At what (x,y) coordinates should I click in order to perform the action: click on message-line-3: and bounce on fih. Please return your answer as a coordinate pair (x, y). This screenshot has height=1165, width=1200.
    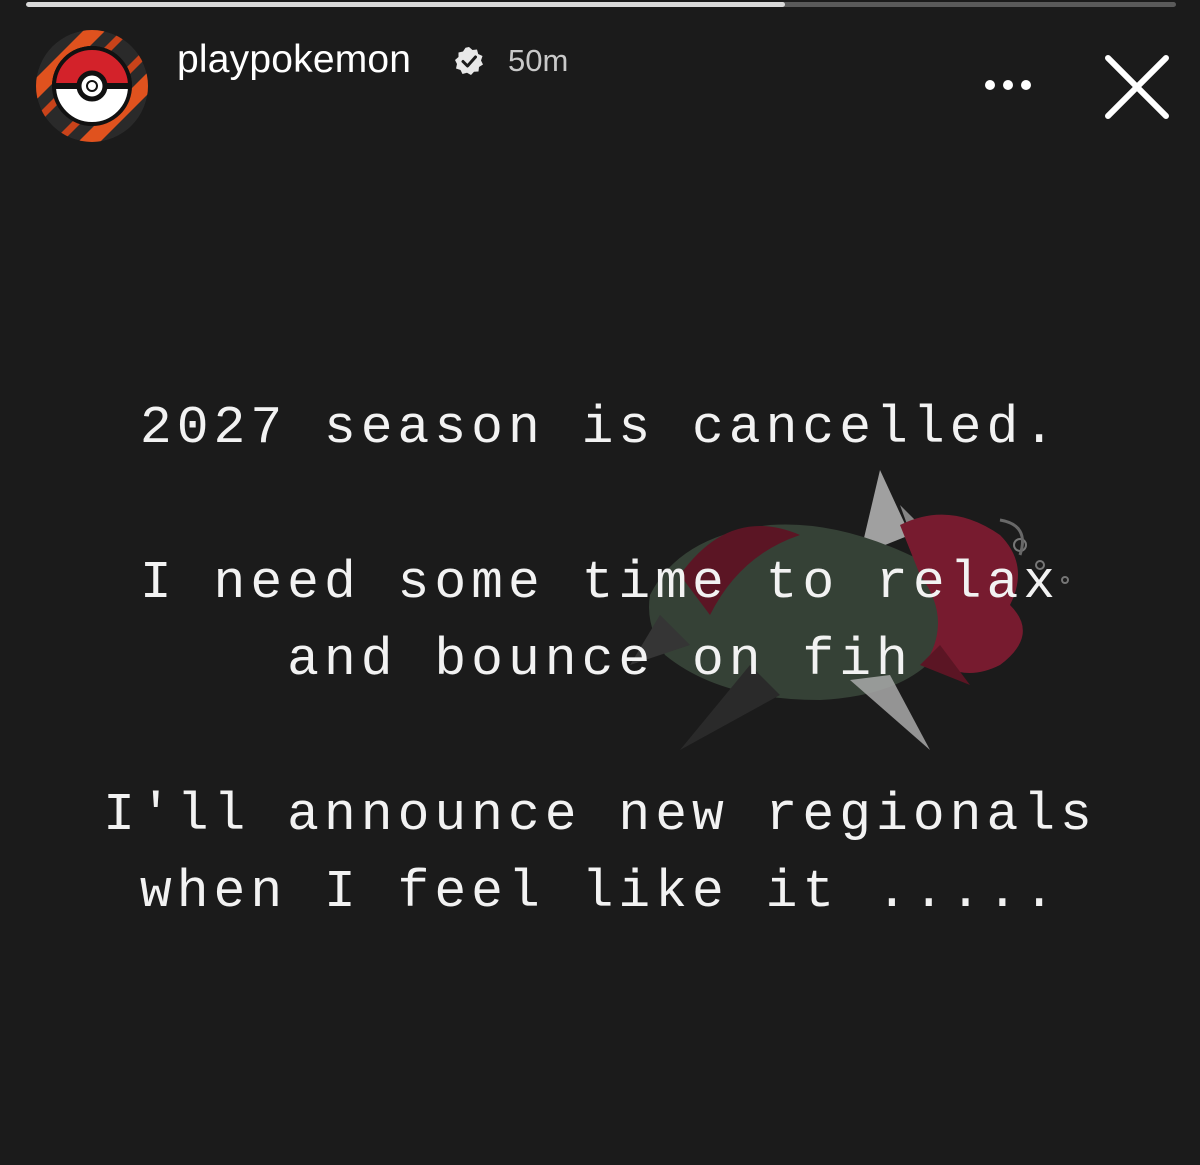
    Looking at the image, I should click on (600, 660).